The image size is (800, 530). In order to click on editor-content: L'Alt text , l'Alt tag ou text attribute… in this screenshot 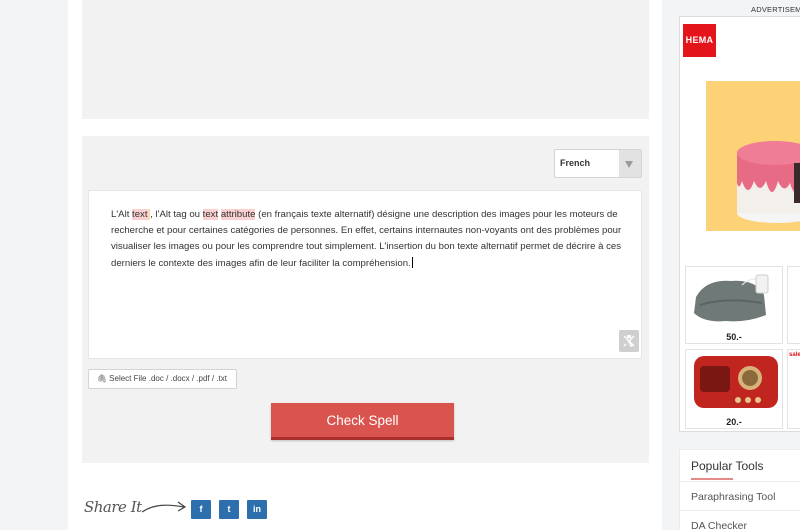, I will do `click(370, 239)`.